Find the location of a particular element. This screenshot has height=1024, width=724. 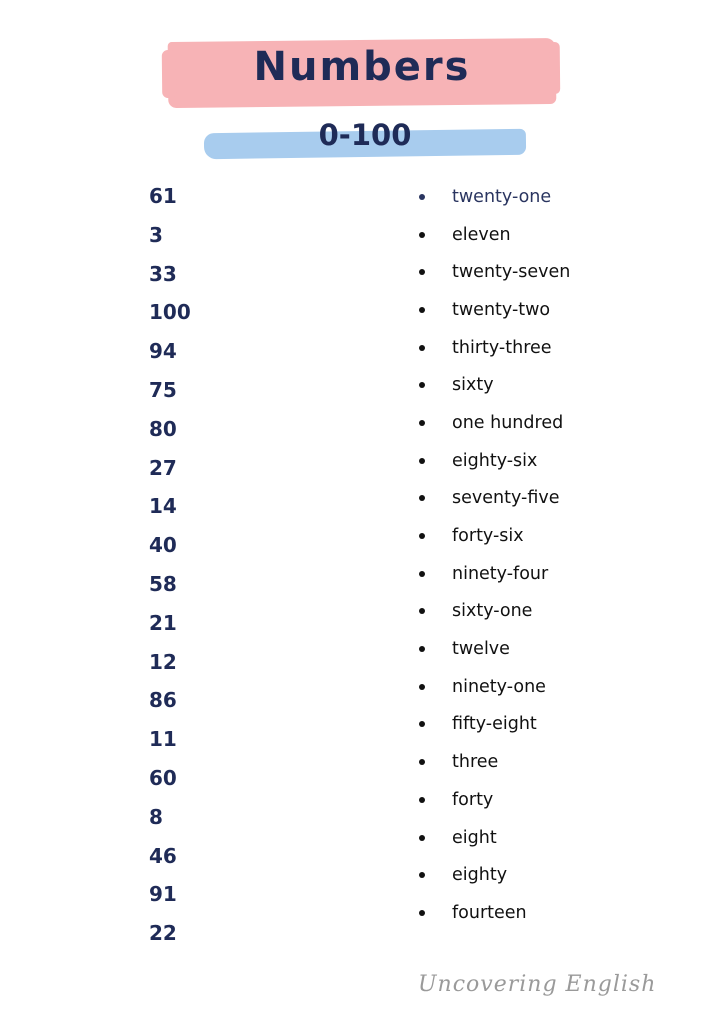

number-item: 3 is located at coordinates (156, 234).